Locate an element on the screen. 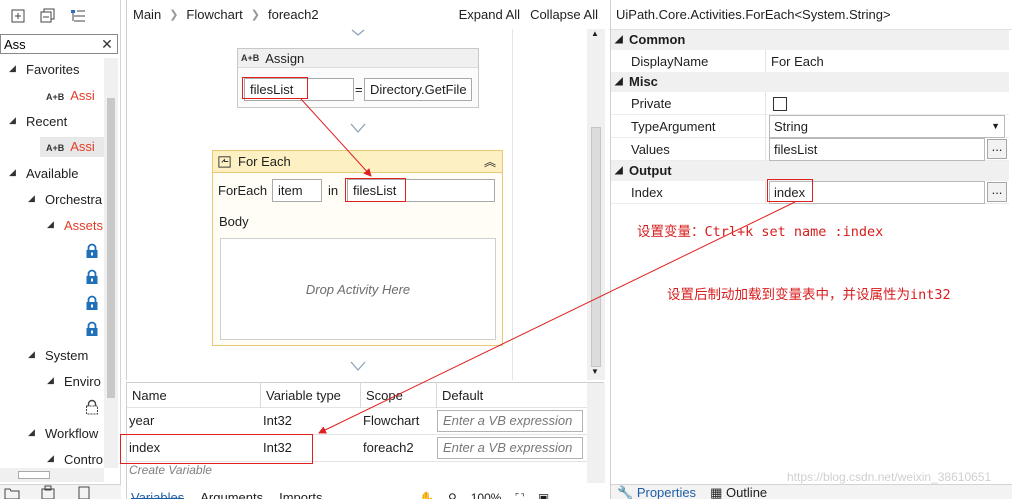 Image resolution: width=1012 pixels, height=499 pixels. tab-arguments: Arguments is located at coordinates (231, 493).